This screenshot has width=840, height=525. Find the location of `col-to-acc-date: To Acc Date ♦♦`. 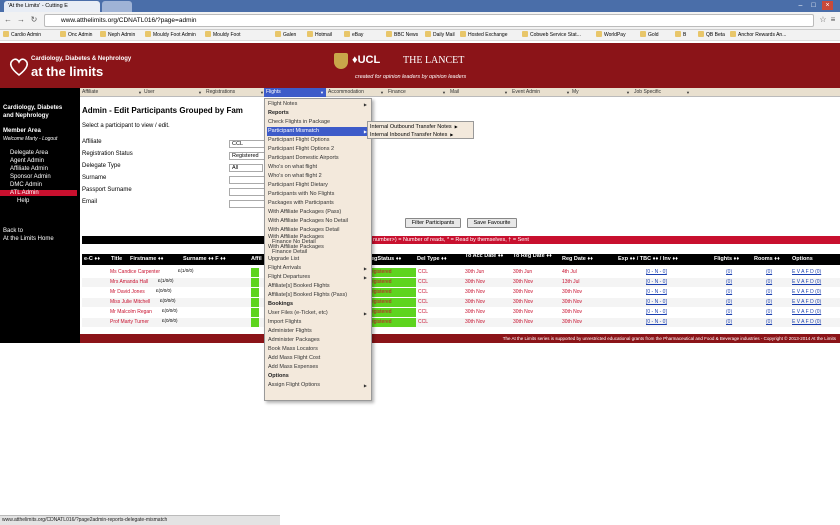

col-to-acc-date: To Acc Date ♦♦ is located at coordinates (486, 256).